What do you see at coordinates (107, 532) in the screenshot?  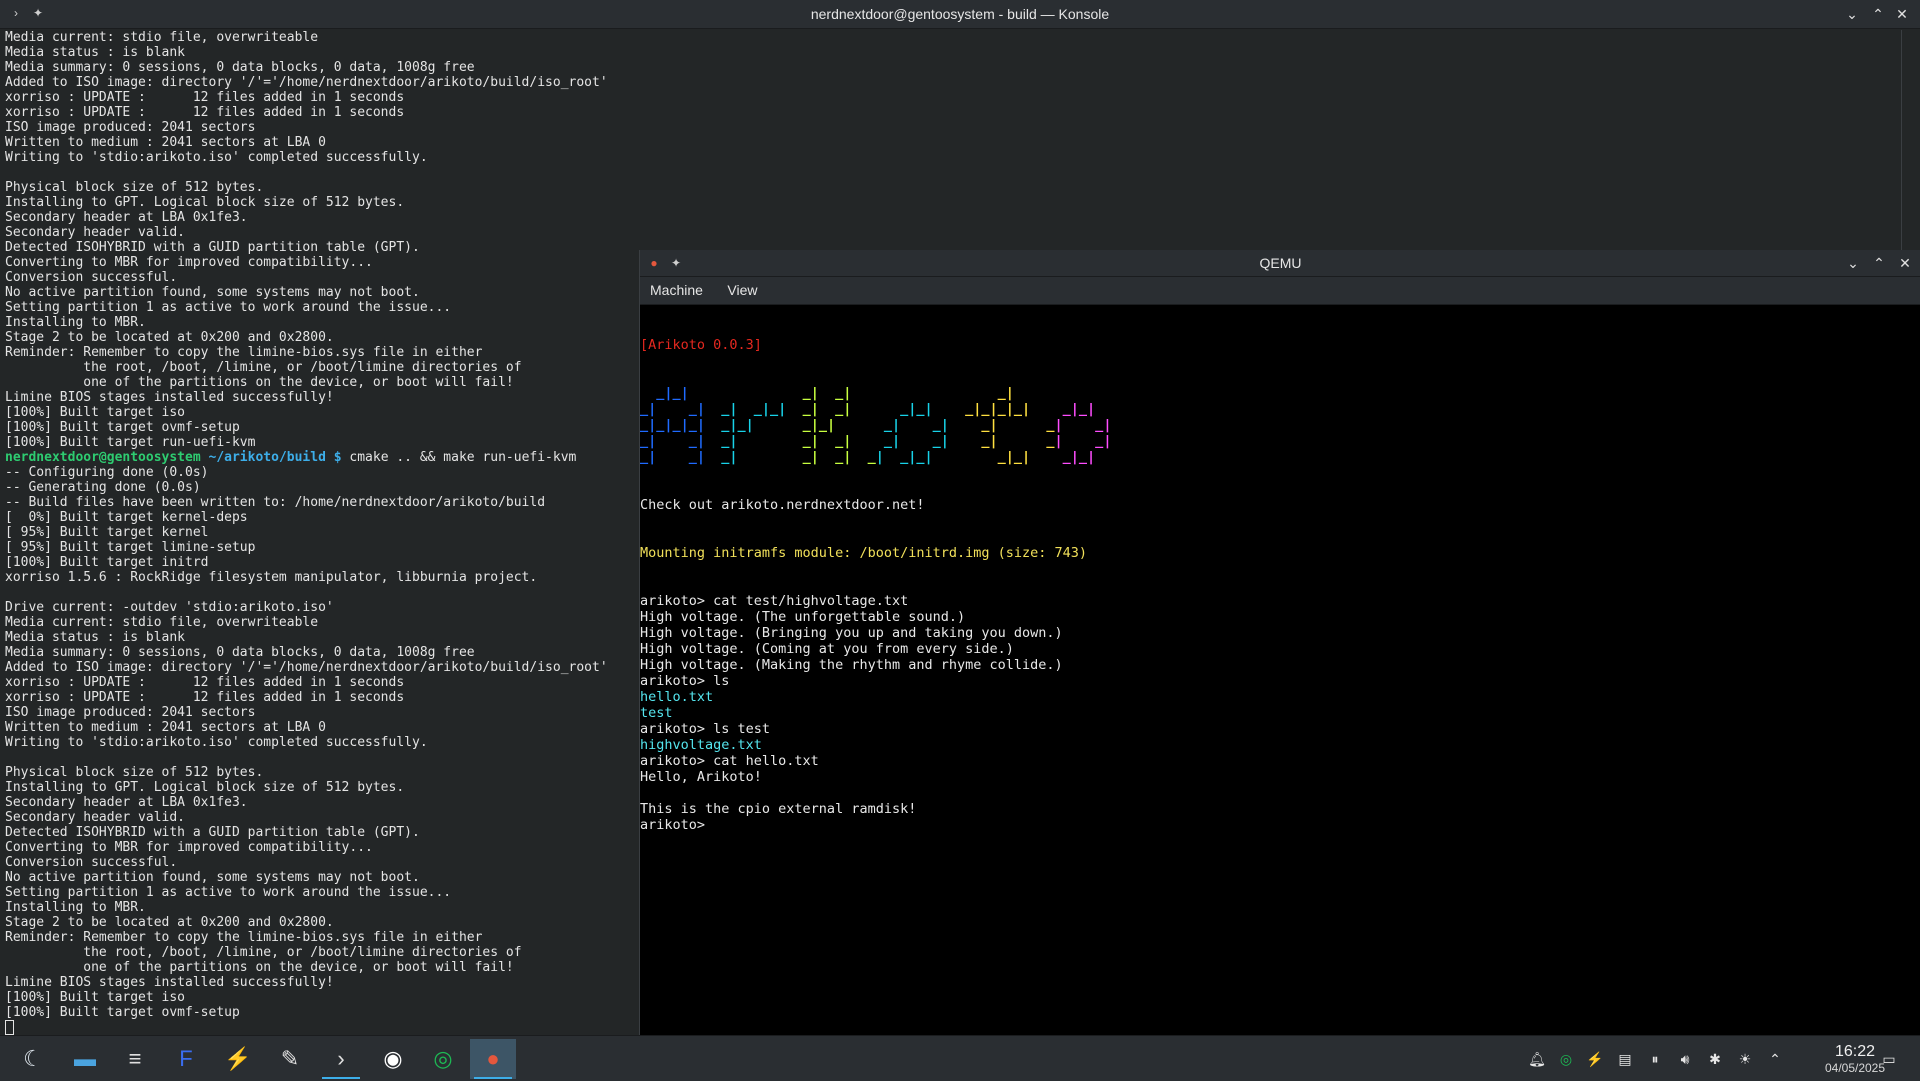 I see `terminal-line: [ 95%] Built target kernel` at bounding box center [107, 532].